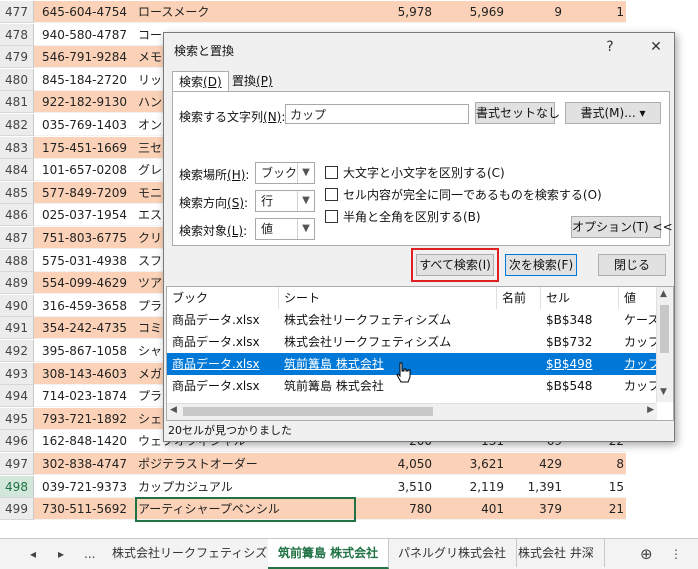  I want to click on value-cell: 5,969, so click(468, 12).